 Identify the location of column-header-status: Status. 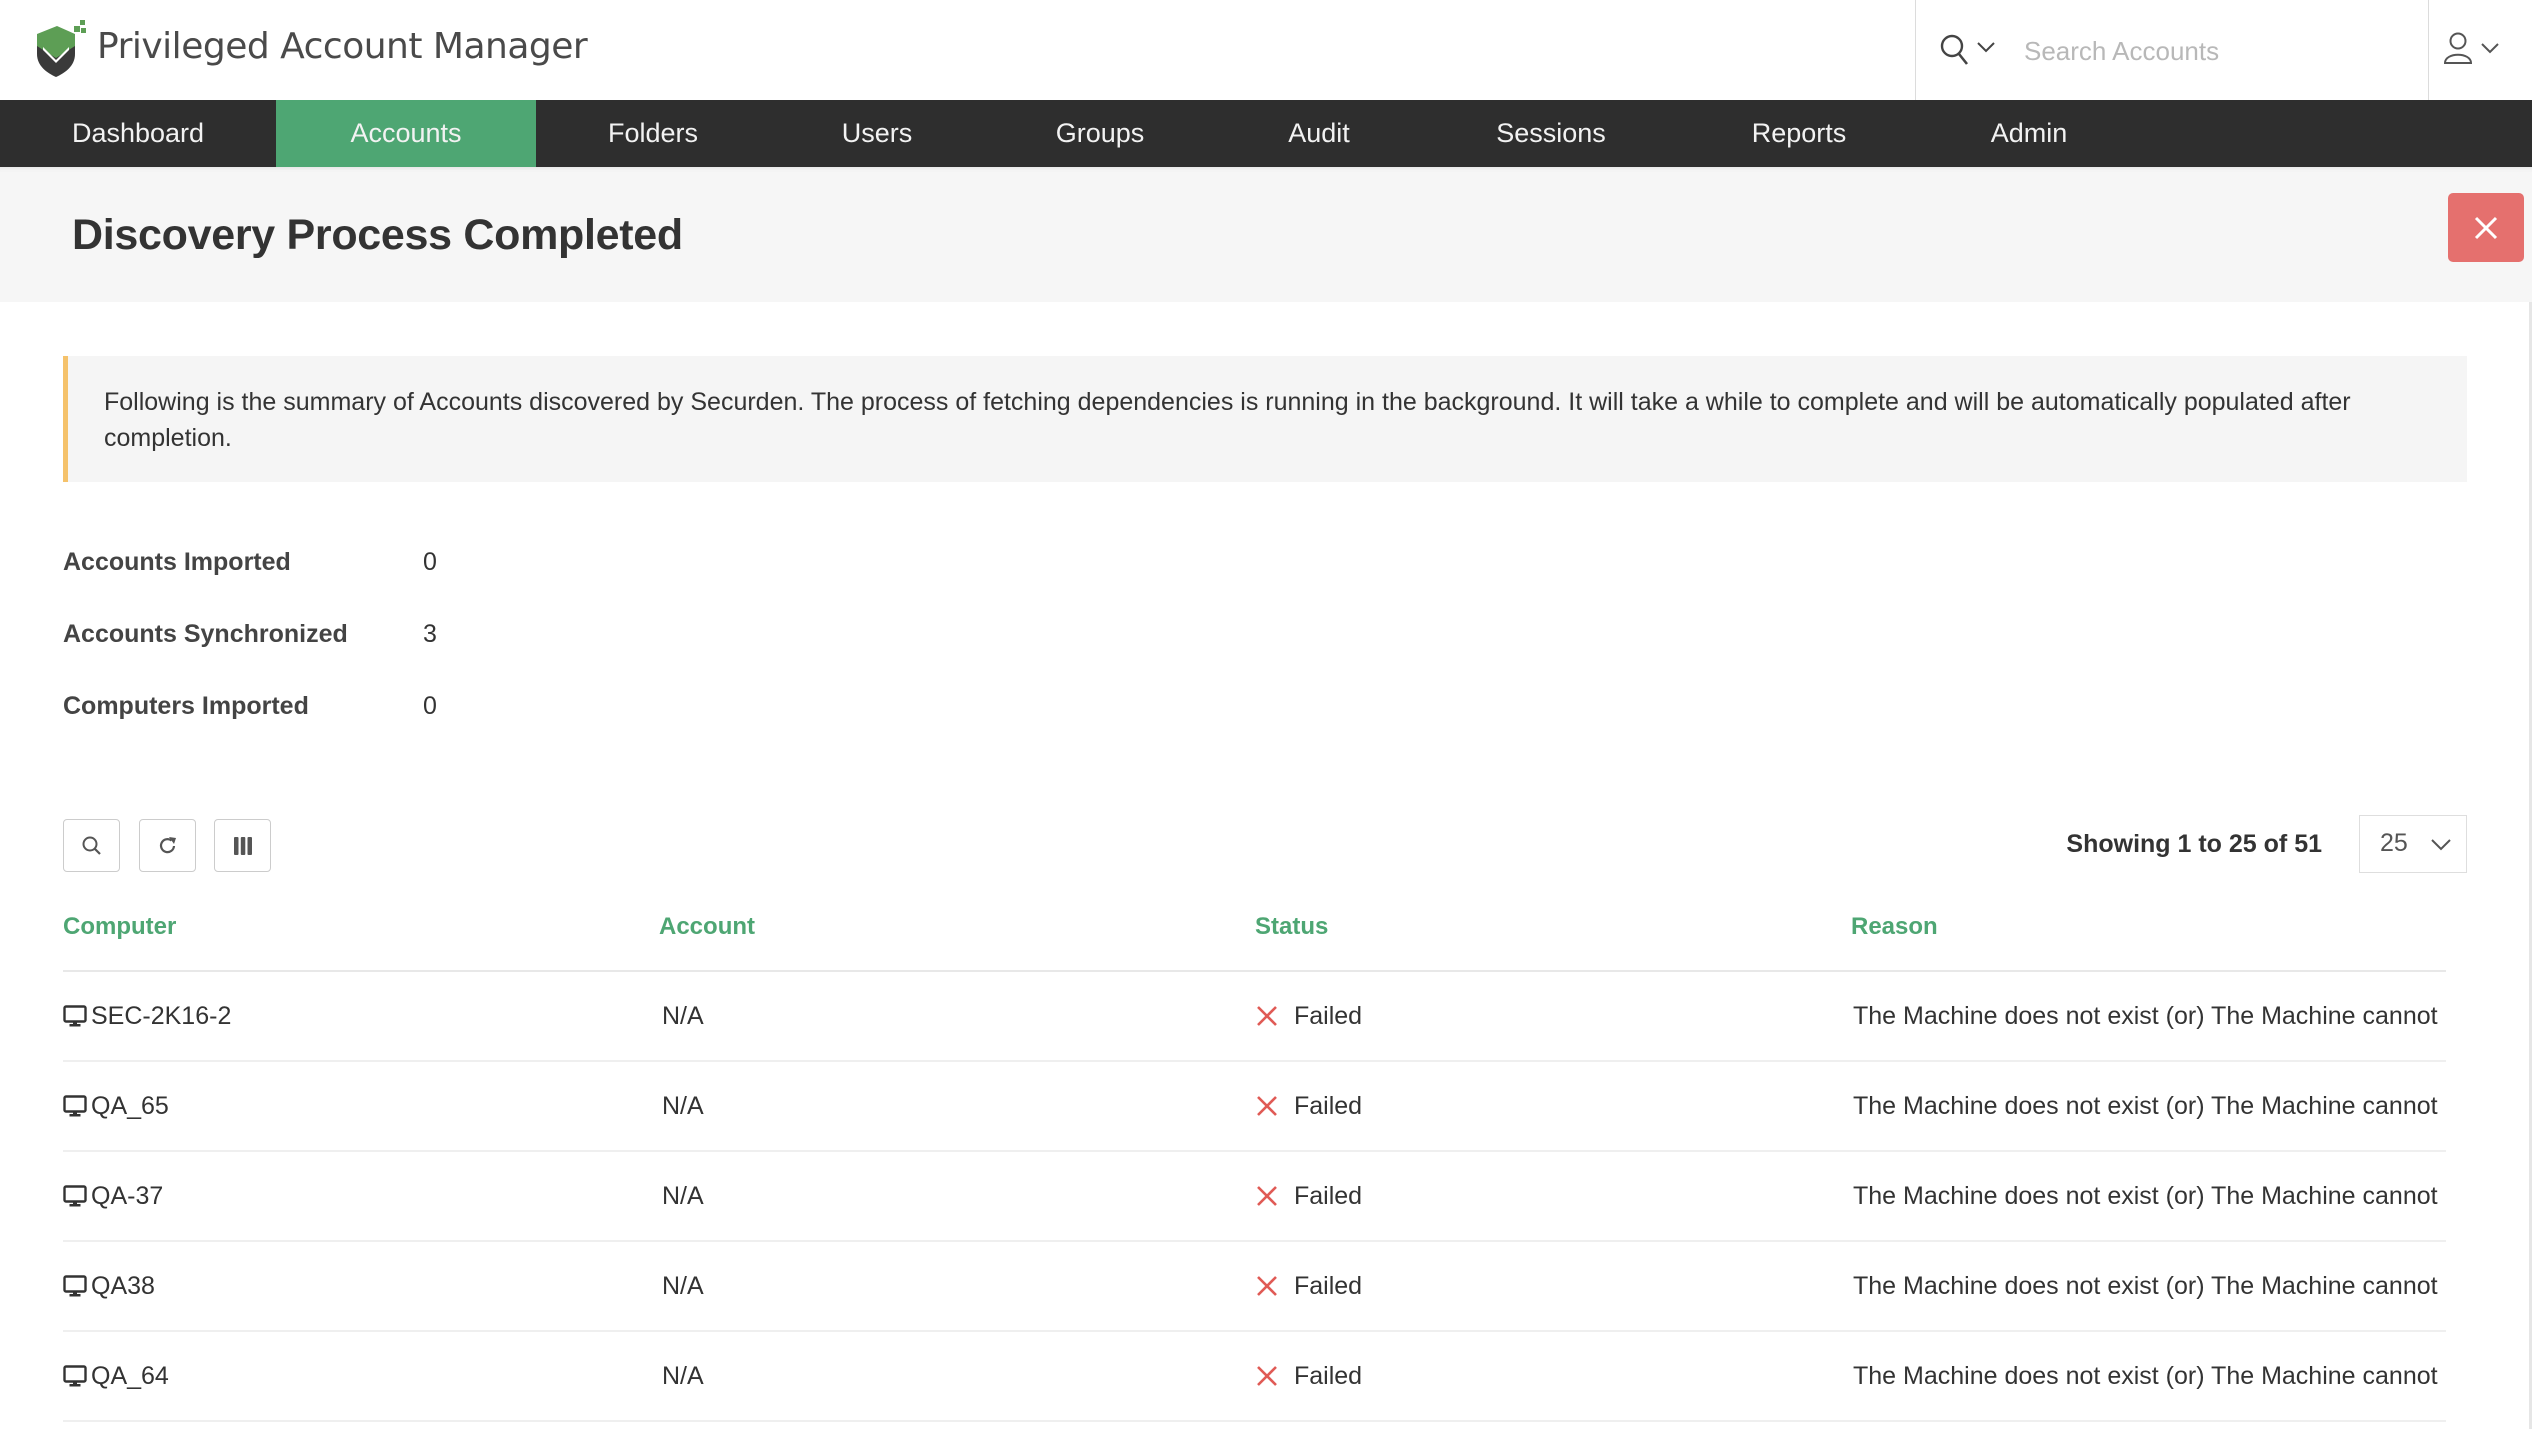
(1291, 927).